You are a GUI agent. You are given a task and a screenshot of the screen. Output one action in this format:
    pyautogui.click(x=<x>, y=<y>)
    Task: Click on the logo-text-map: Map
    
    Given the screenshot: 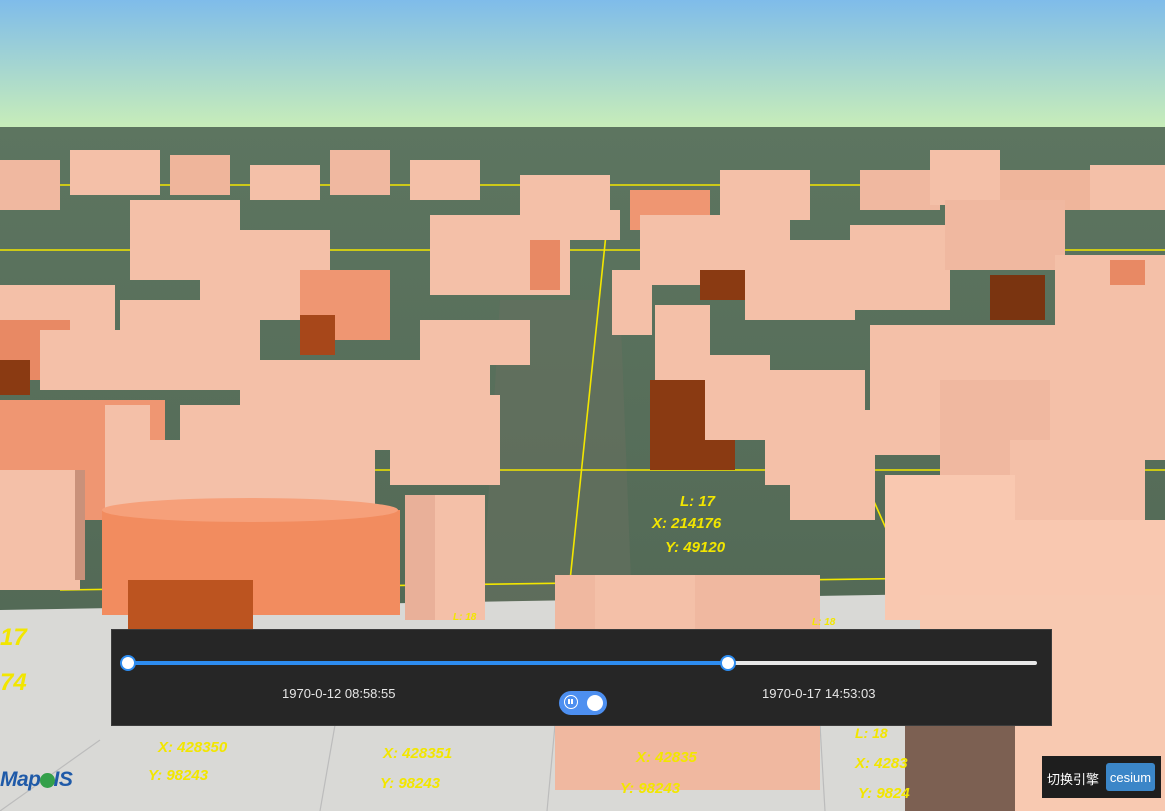 What is the action you would take?
    pyautogui.click(x=20, y=779)
    